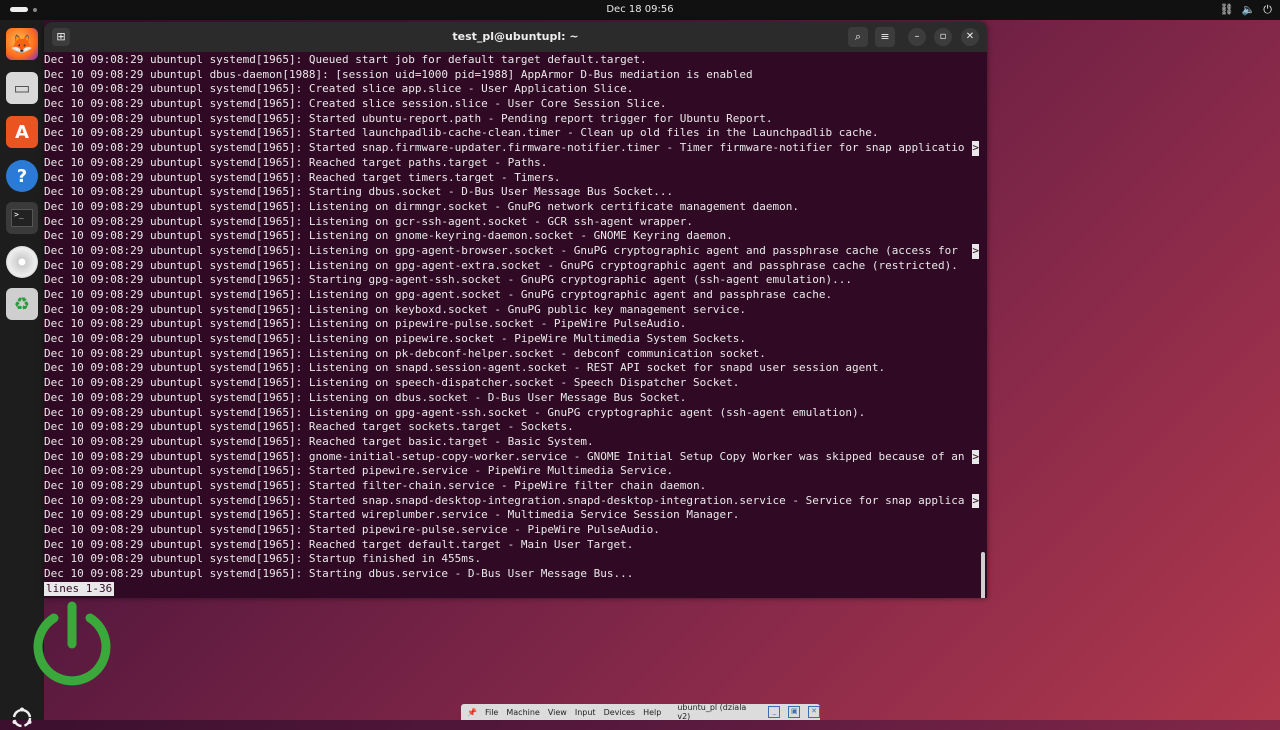 This screenshot has height=730, width=1280. I want to click on terminal-titlebar: ⊞ test_pl@ubuntupl: ~ ⌕ ≡ – ▫ ✕, so click(515, 37).